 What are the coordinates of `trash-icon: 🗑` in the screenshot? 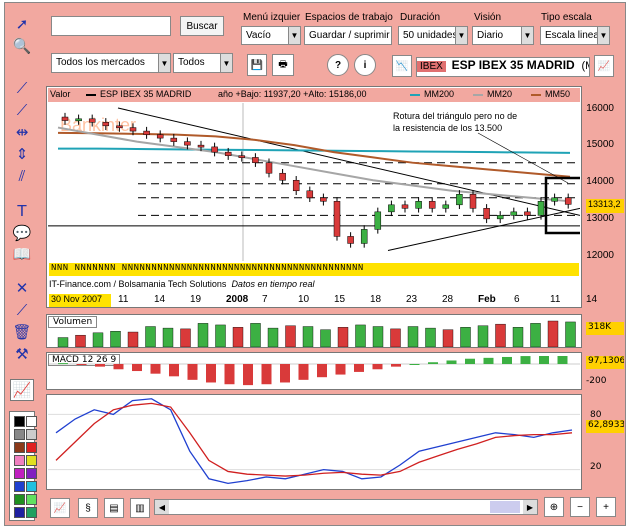 It's located at (22, 332).